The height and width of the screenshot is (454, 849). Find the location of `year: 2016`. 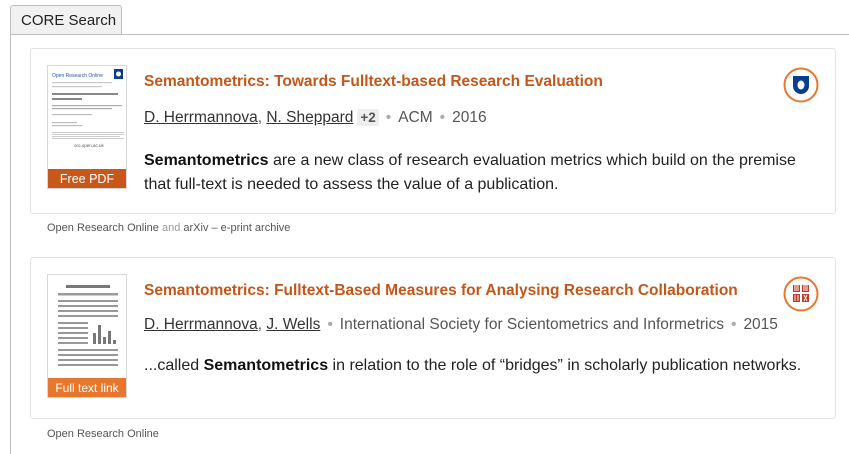

year: 2016 is located at coordinates (469, 117).